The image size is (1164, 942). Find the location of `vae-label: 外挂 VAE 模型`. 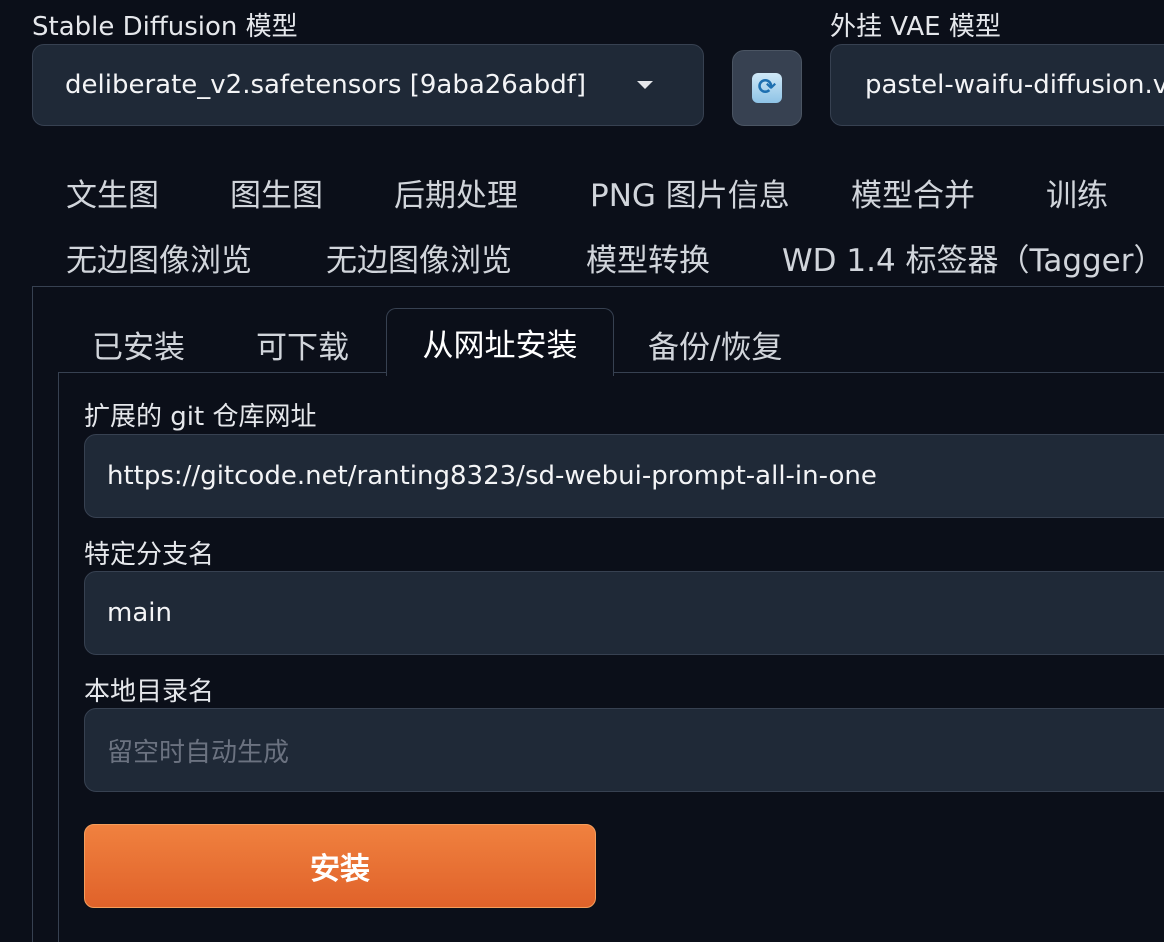

vae-label: 外挂 VAE 模型 is located at coordinates (915, 27).